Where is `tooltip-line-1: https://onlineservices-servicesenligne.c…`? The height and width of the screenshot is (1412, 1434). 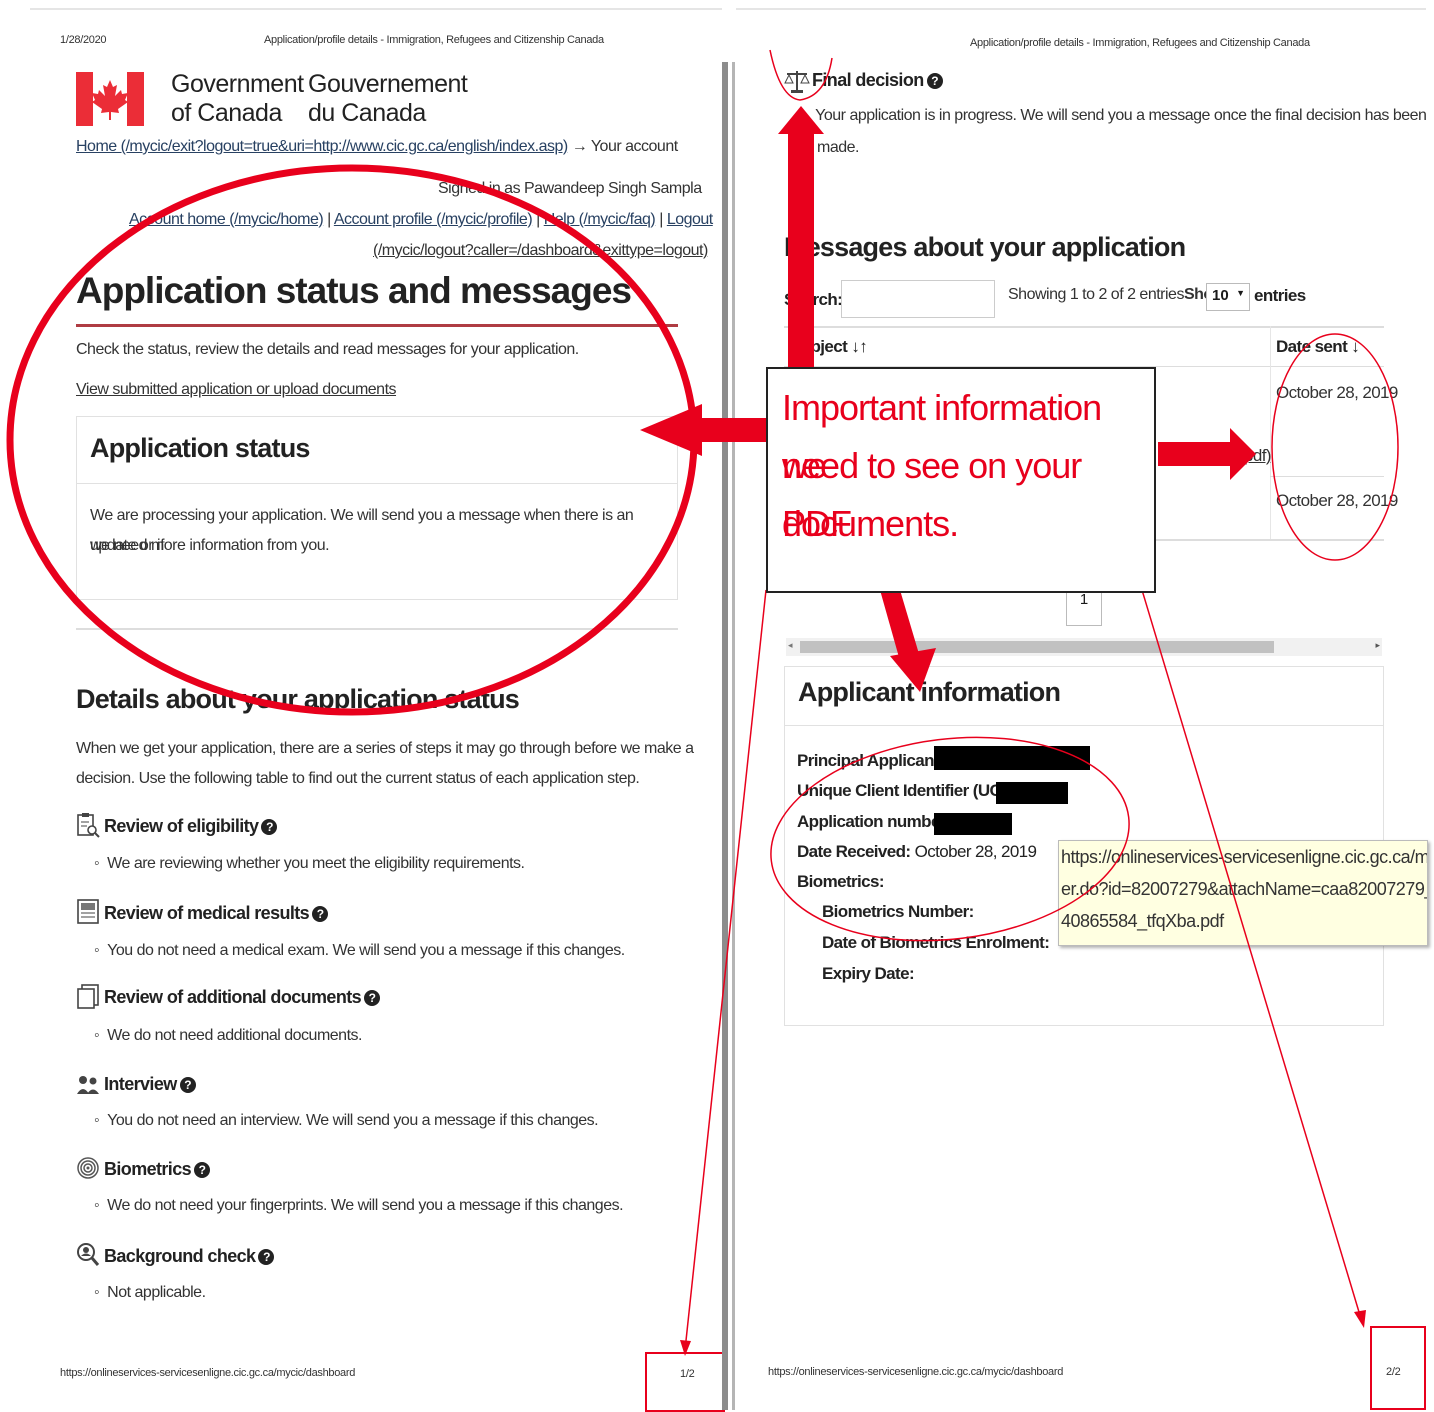 tooltip-line-1: https://onlineservices-servicesenligne.c… is located at coordinates (1244, 857).